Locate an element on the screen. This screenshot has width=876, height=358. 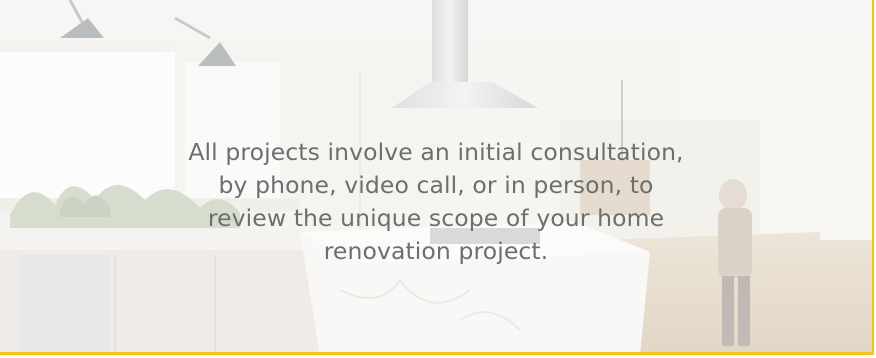
message-line-2: by phone, video call, or in person, to is located at coordinates (436, 184).